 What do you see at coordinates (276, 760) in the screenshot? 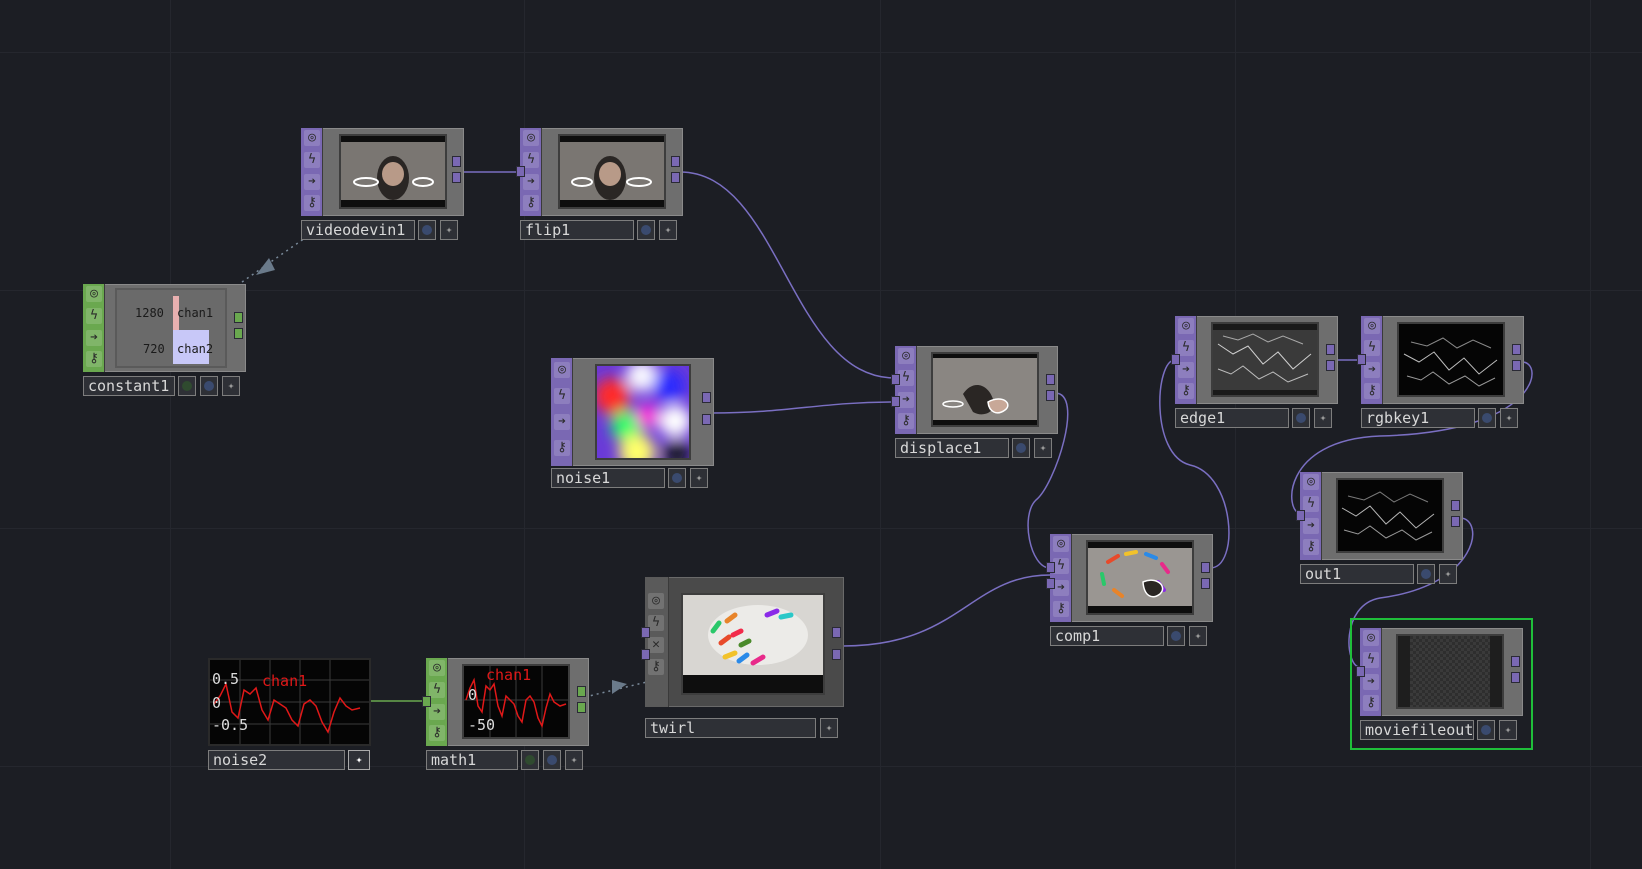
I see `node-name-label: noise2` at bounding box center [276, 760].